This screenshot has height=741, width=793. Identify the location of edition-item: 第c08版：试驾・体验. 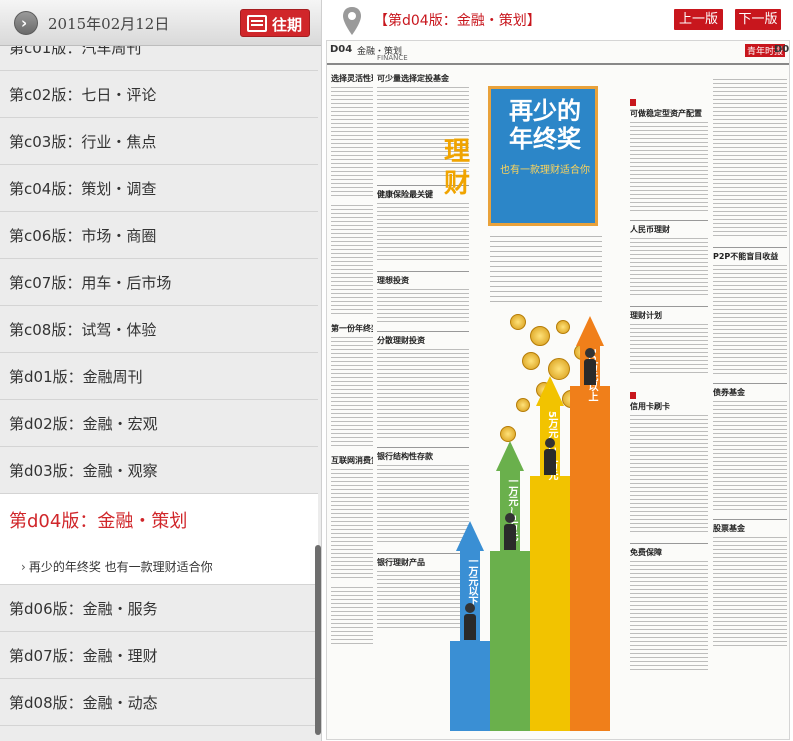
(159, 329).